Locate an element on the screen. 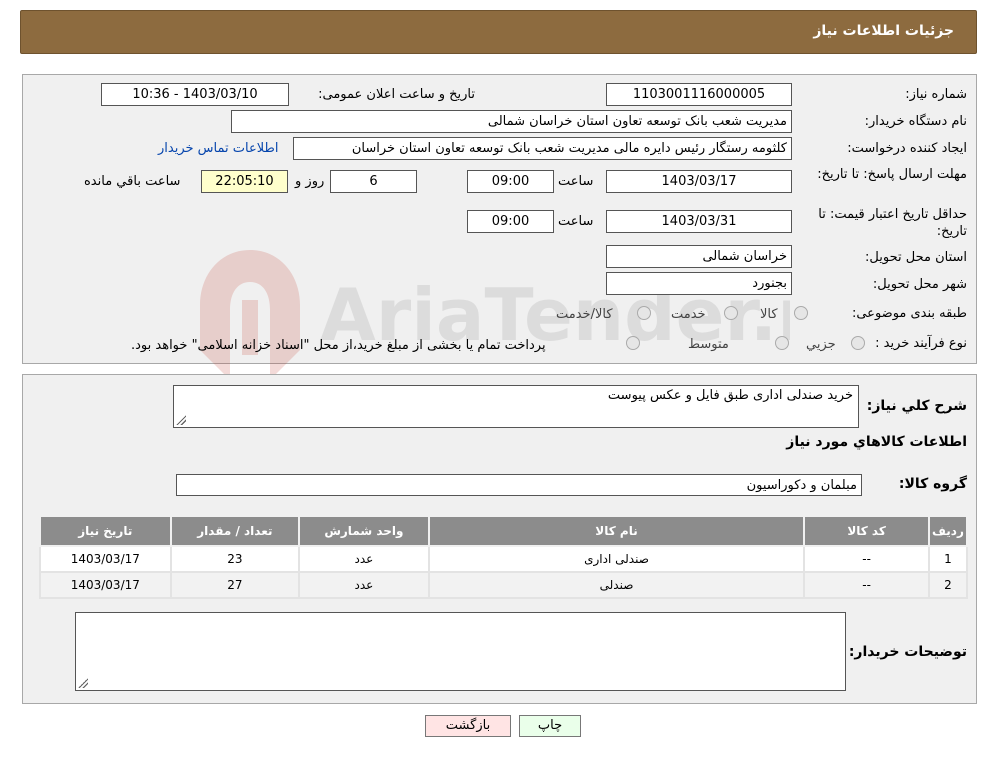 Image resolution: width=985 pixels, height=759 pixels. category-service-label: خدمت is located at coordinates (688, 314).